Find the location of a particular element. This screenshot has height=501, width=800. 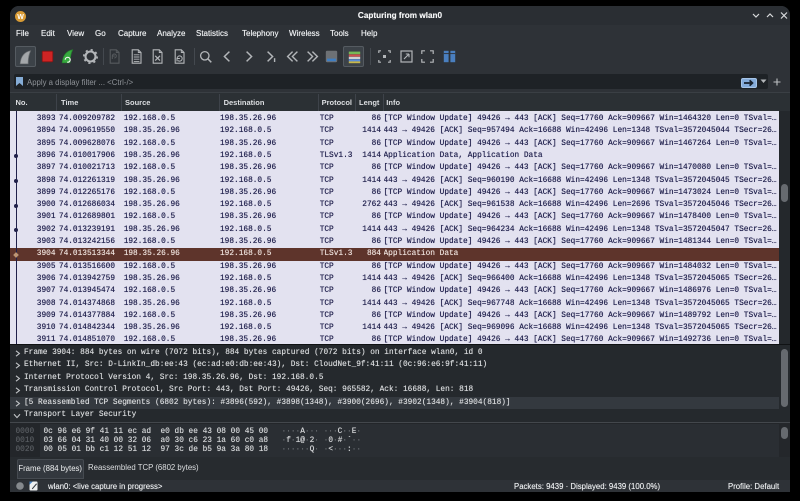

svg-text: W is located at coordinates (20, 17).